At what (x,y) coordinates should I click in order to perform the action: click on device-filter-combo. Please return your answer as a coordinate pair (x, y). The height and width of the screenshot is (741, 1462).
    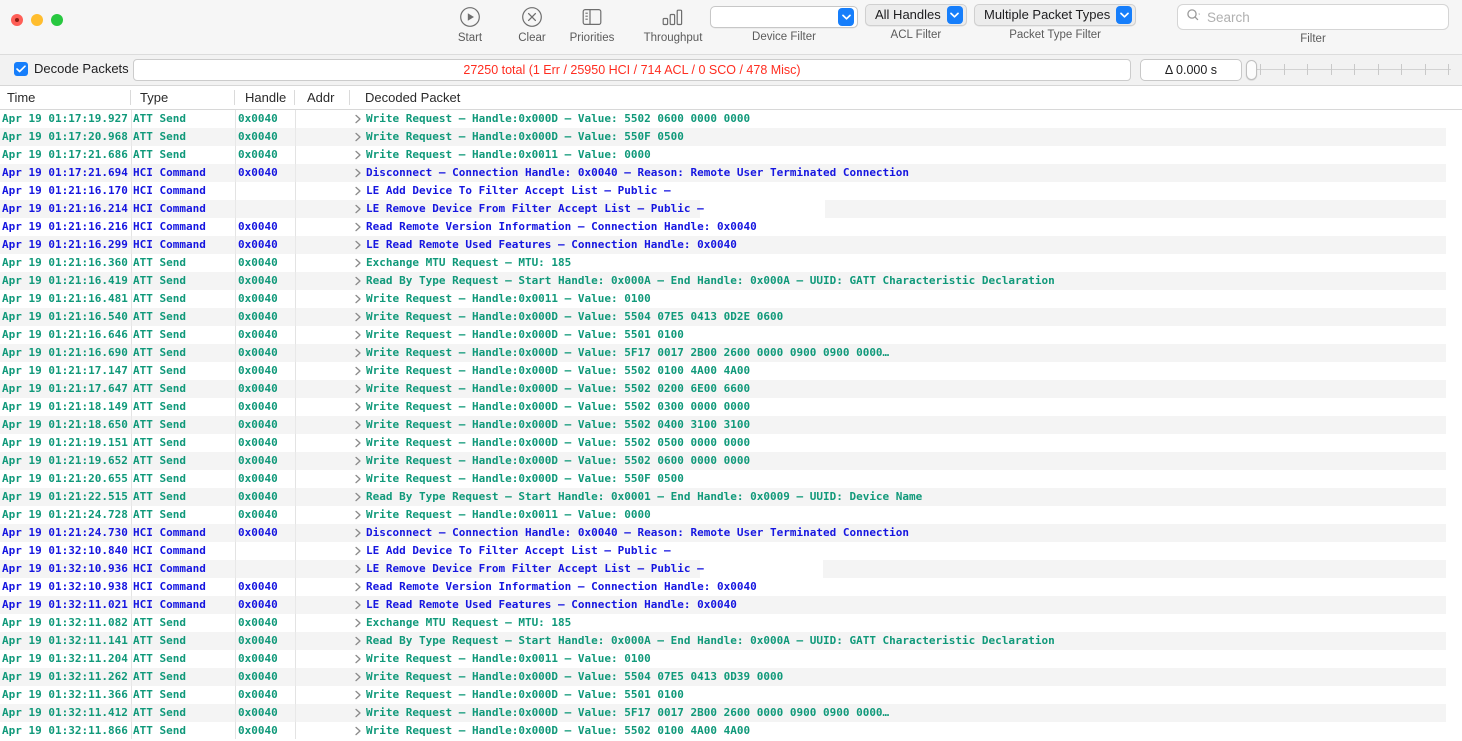
    Looking at the image, I should click on (784, 17).